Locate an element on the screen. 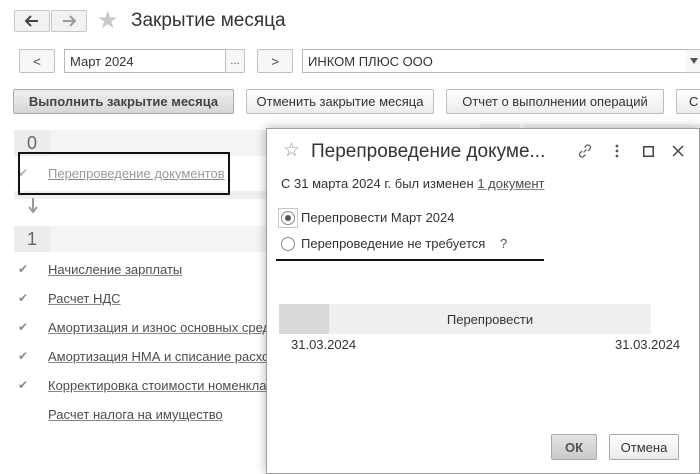 Image resolution: width=700 pixels, height=474 pixels. table-cell-from-date: 31.03.2024 is located at coordinates (323, 344).